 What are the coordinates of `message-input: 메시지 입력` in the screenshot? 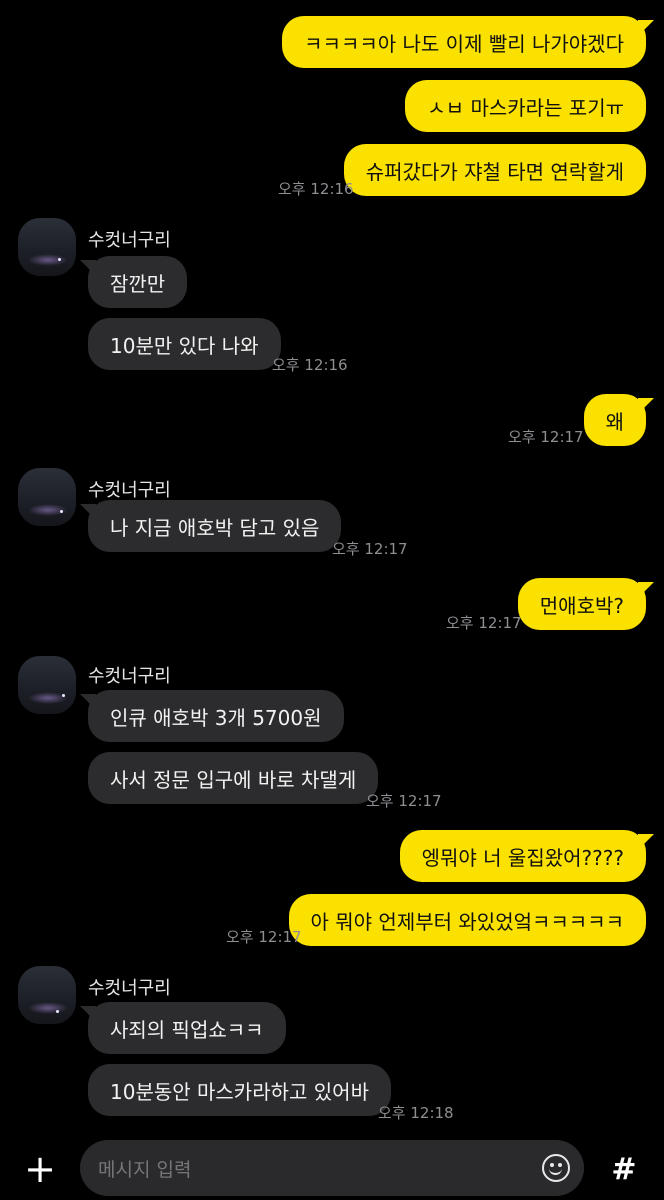 It's located at (332, 1168).